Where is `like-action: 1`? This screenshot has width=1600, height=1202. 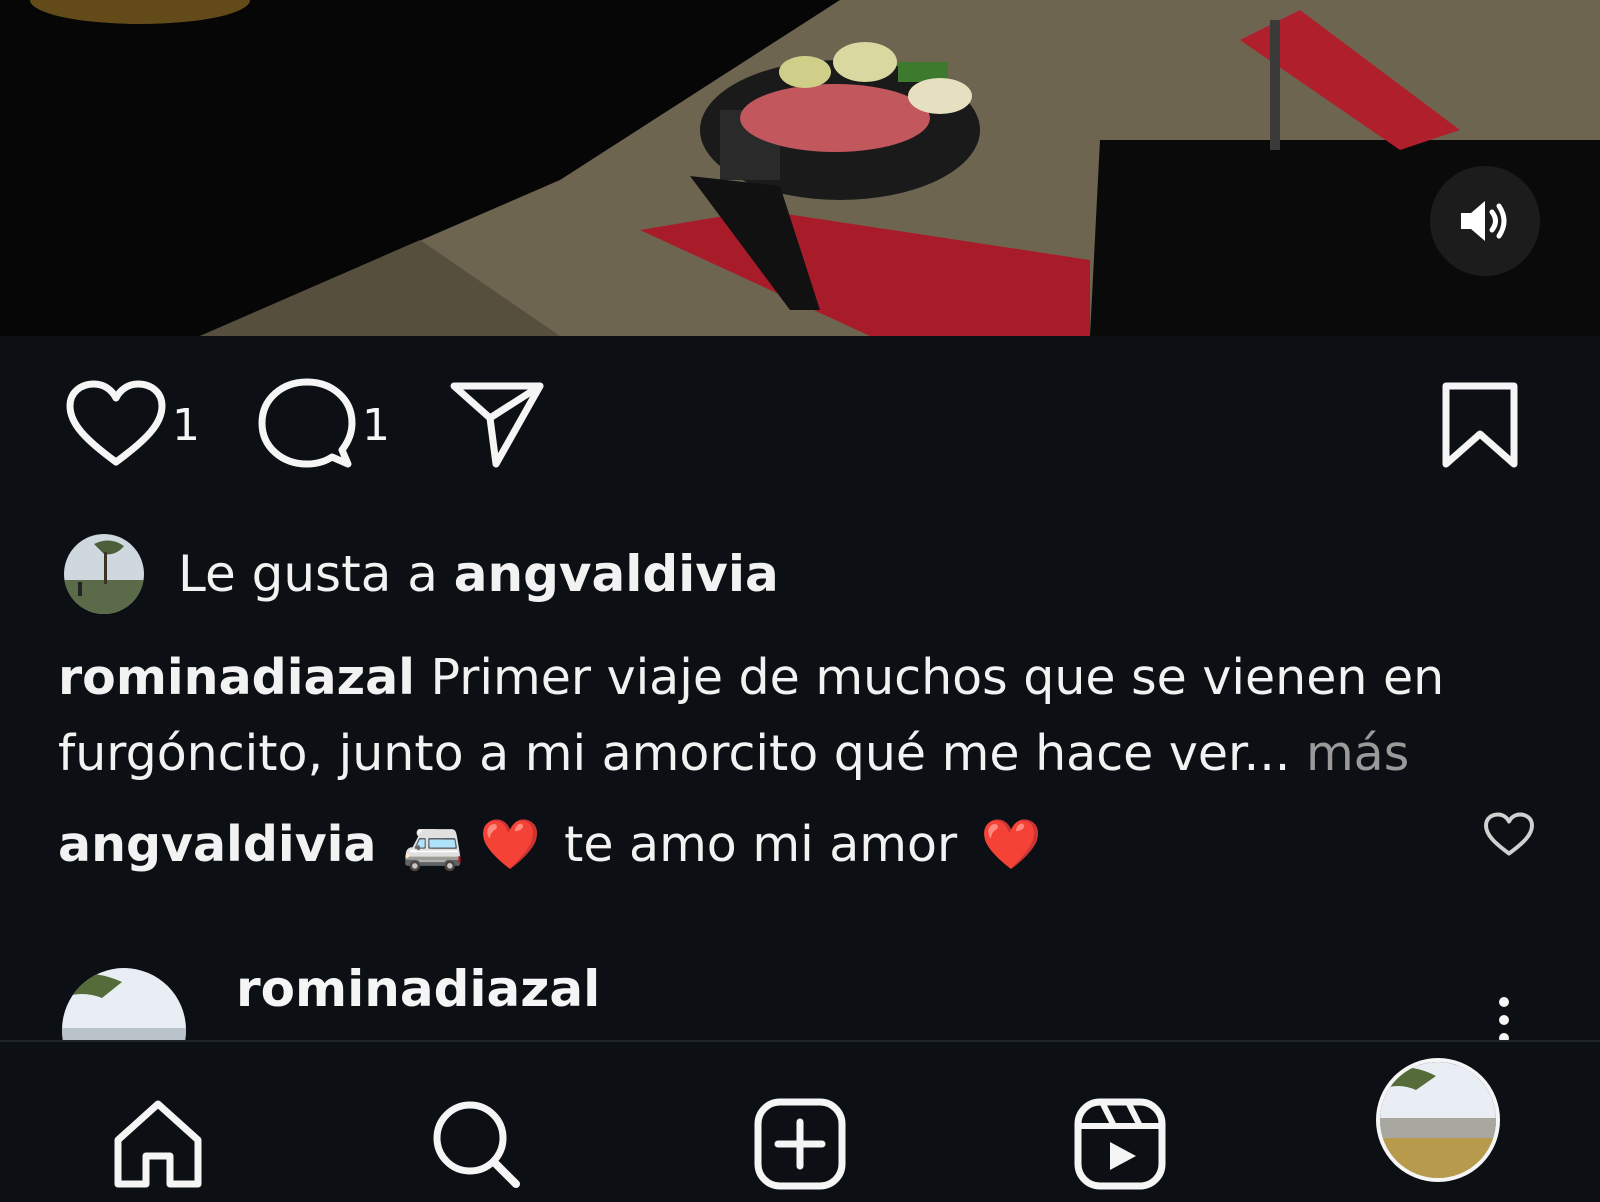 like-action: 1 is located at coordinates (133, 425).